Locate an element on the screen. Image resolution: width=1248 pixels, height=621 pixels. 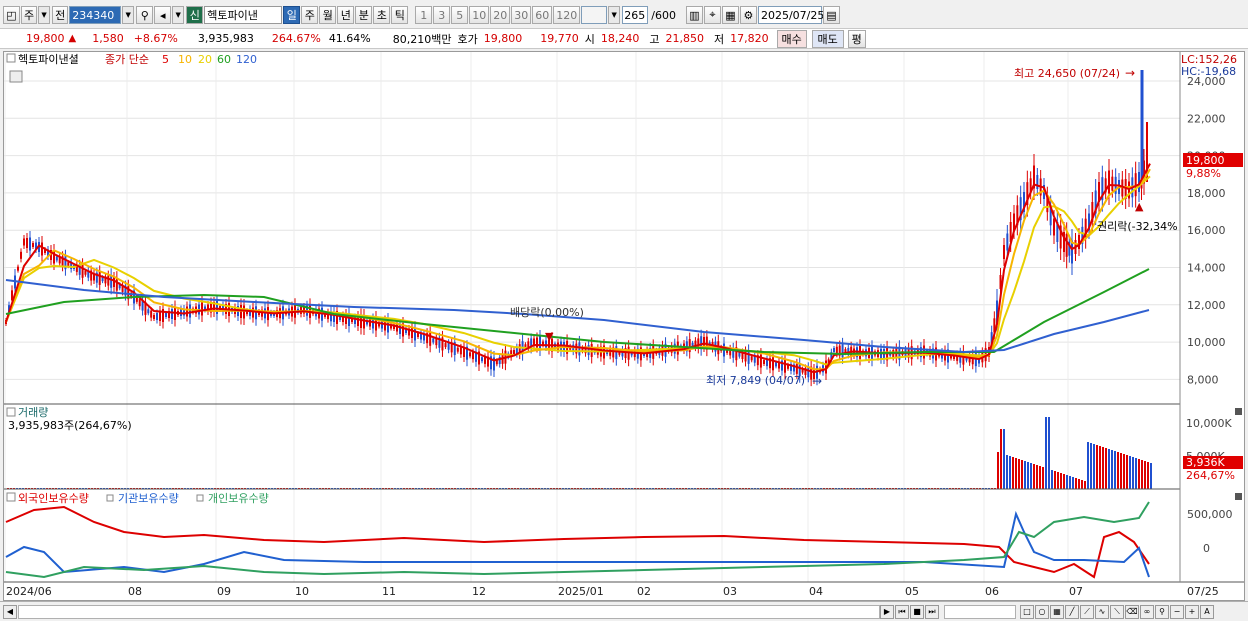
first-page-icon: ⏮ is located at coordinates (902, 611).